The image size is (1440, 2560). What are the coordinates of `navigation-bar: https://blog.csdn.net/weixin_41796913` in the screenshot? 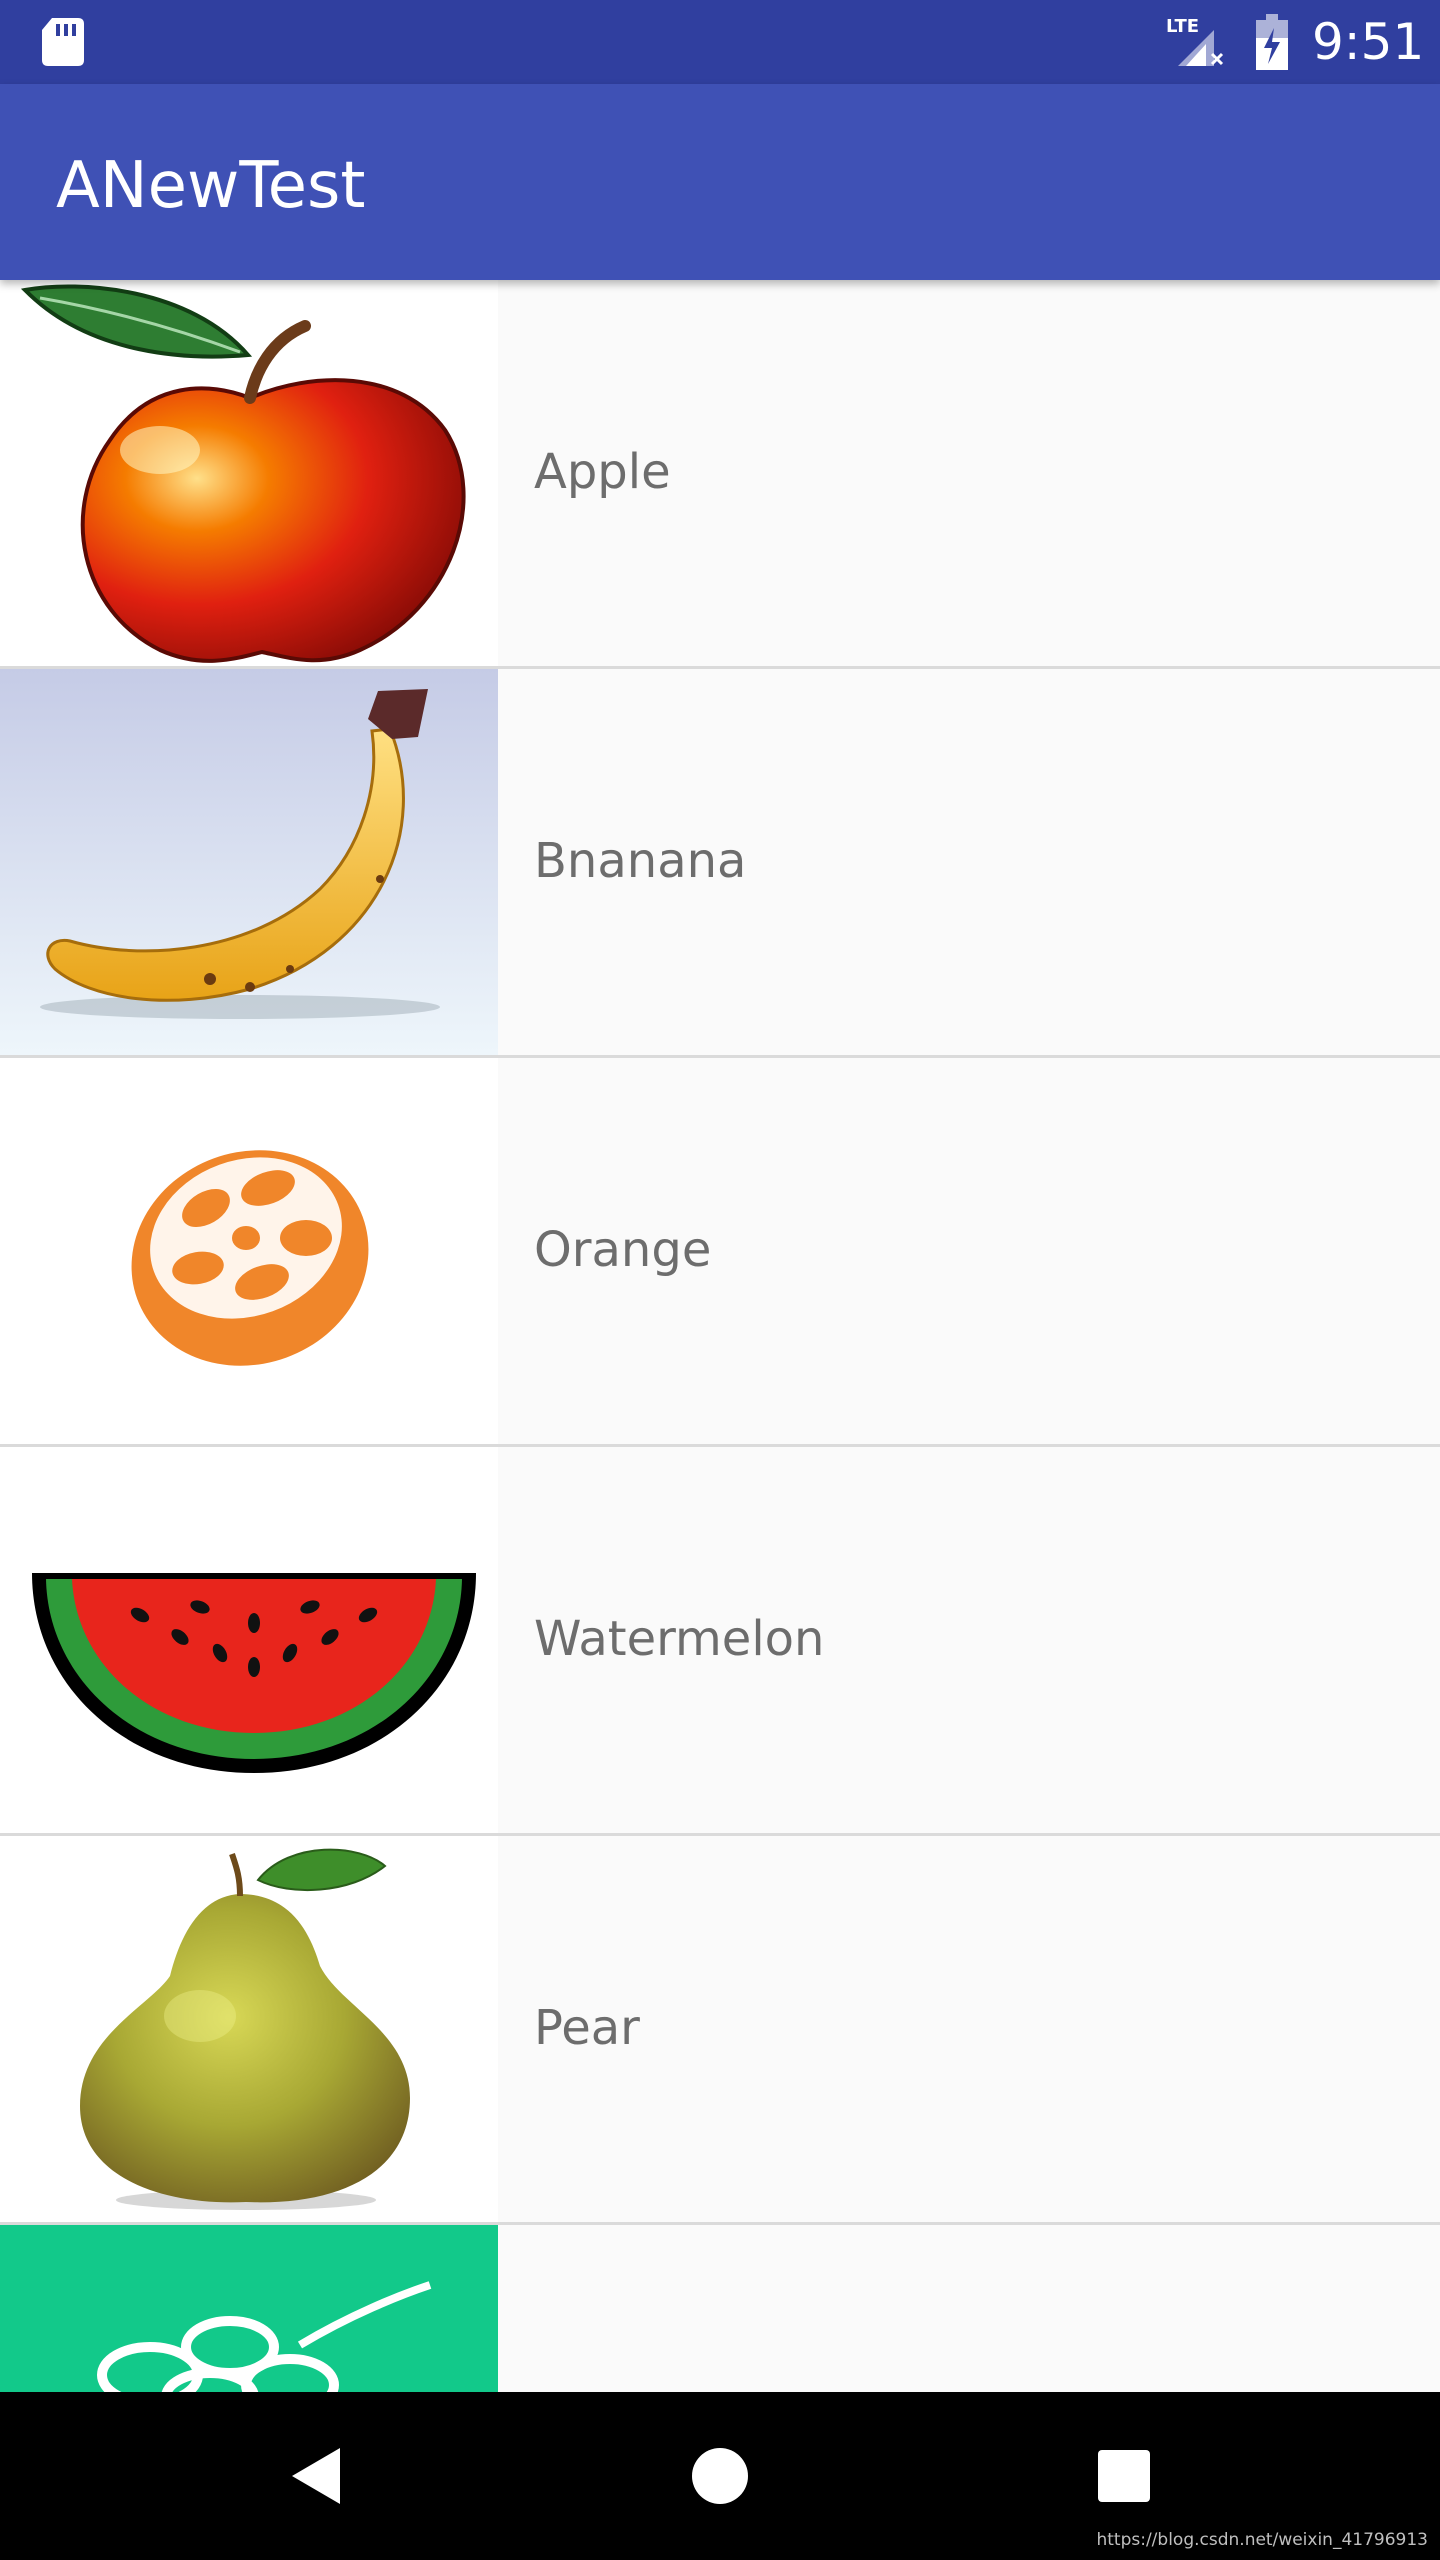 It's located at (720, 2476).